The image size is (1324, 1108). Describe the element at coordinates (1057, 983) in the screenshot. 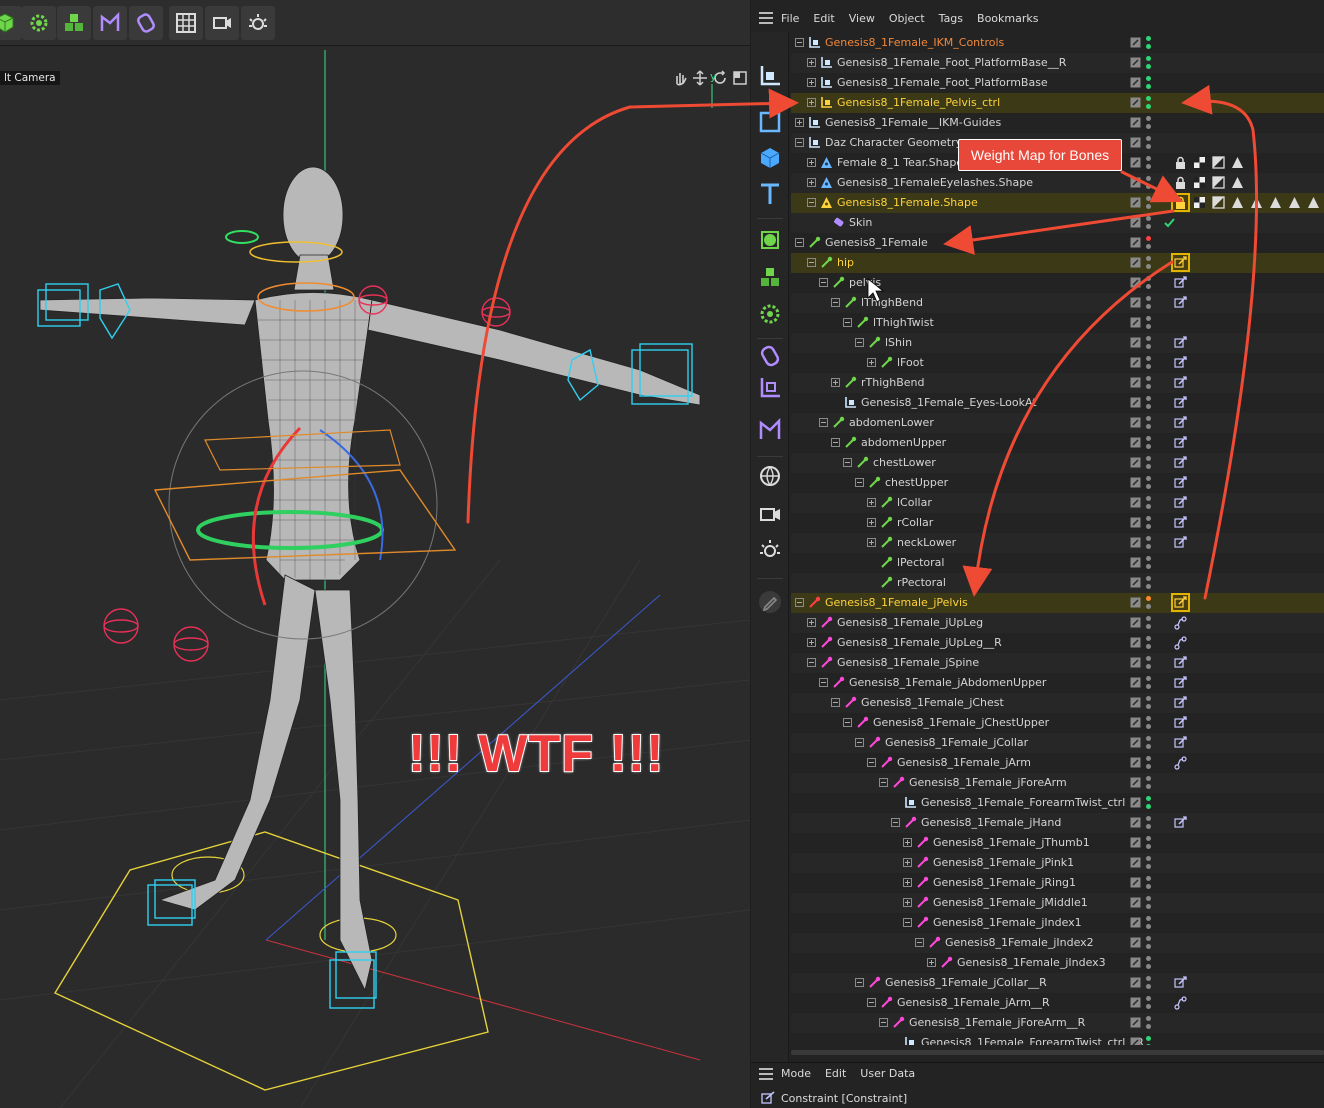

I see `tree-row: Genesis8_1Female_jCollar__R` at that location.